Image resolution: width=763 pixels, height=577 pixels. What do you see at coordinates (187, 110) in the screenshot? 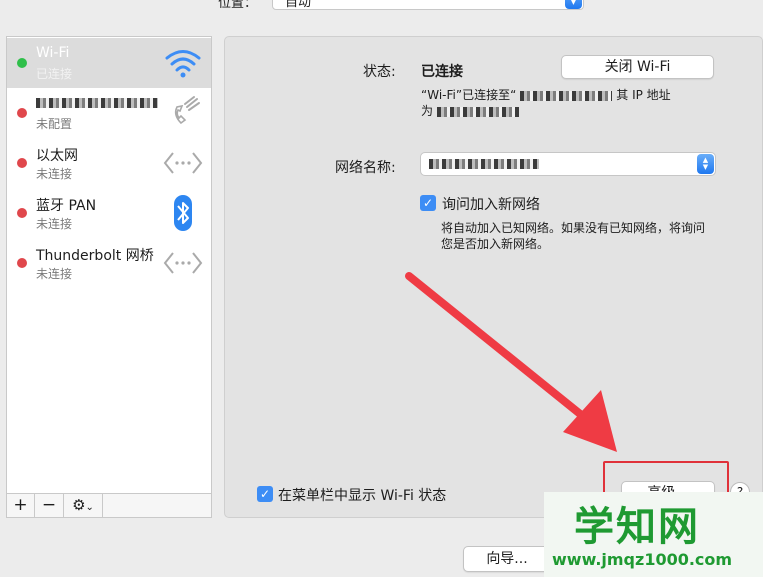
I see `phone-icon` at bounding box center [187, 110].